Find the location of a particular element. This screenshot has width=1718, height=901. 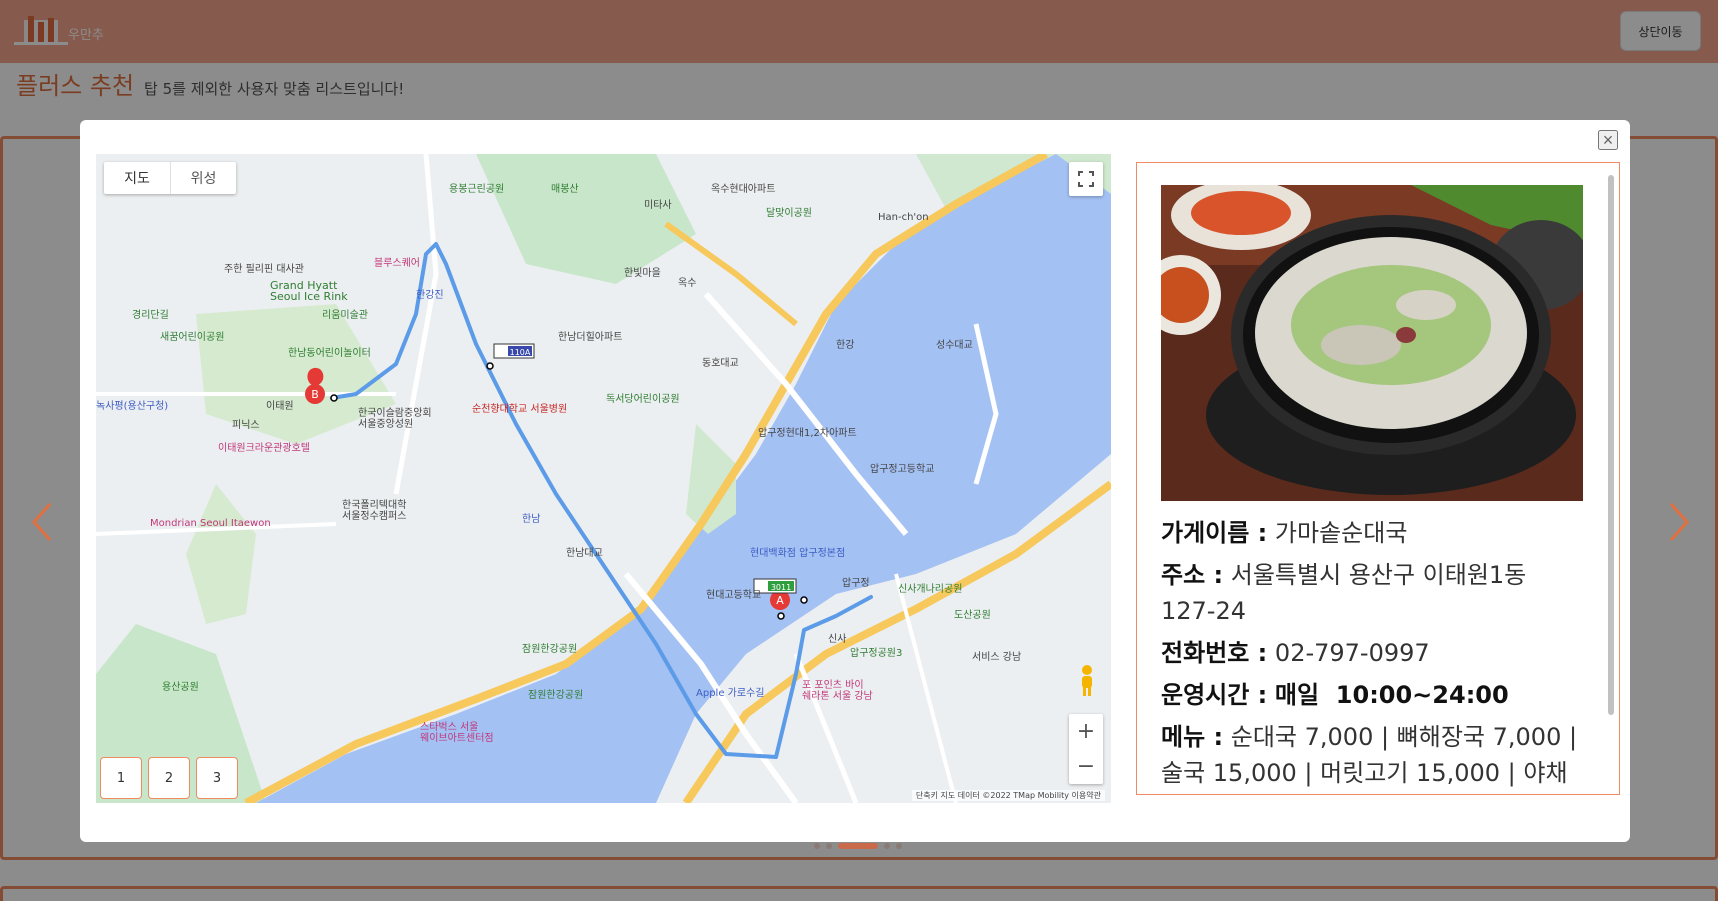

carousel-next-icon is located at coordinates (1678, 522).